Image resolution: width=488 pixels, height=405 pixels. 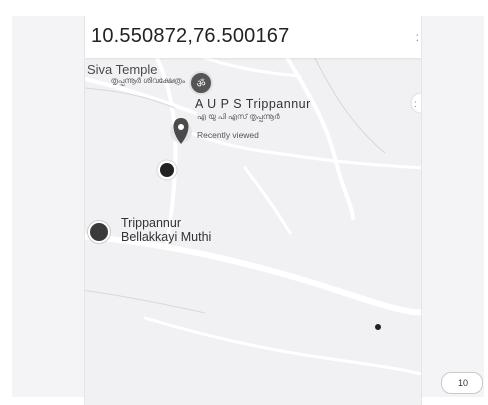 I want to click on more-options-icon: :, so click(x=417, y=37).